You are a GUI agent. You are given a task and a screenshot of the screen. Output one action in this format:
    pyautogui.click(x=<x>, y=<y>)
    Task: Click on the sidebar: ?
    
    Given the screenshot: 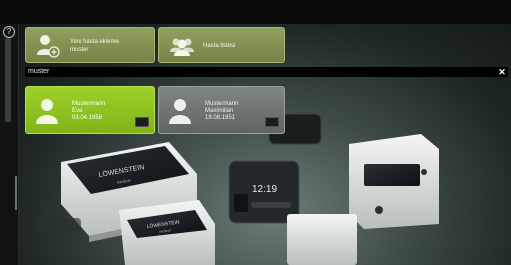 What is the action you would take?
    pyautogui.click(x=9, y=144)
    